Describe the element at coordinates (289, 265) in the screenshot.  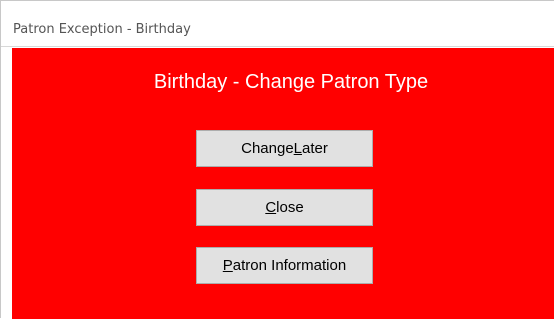
I see `patron-information-label-suffix: atron Information` at that location.